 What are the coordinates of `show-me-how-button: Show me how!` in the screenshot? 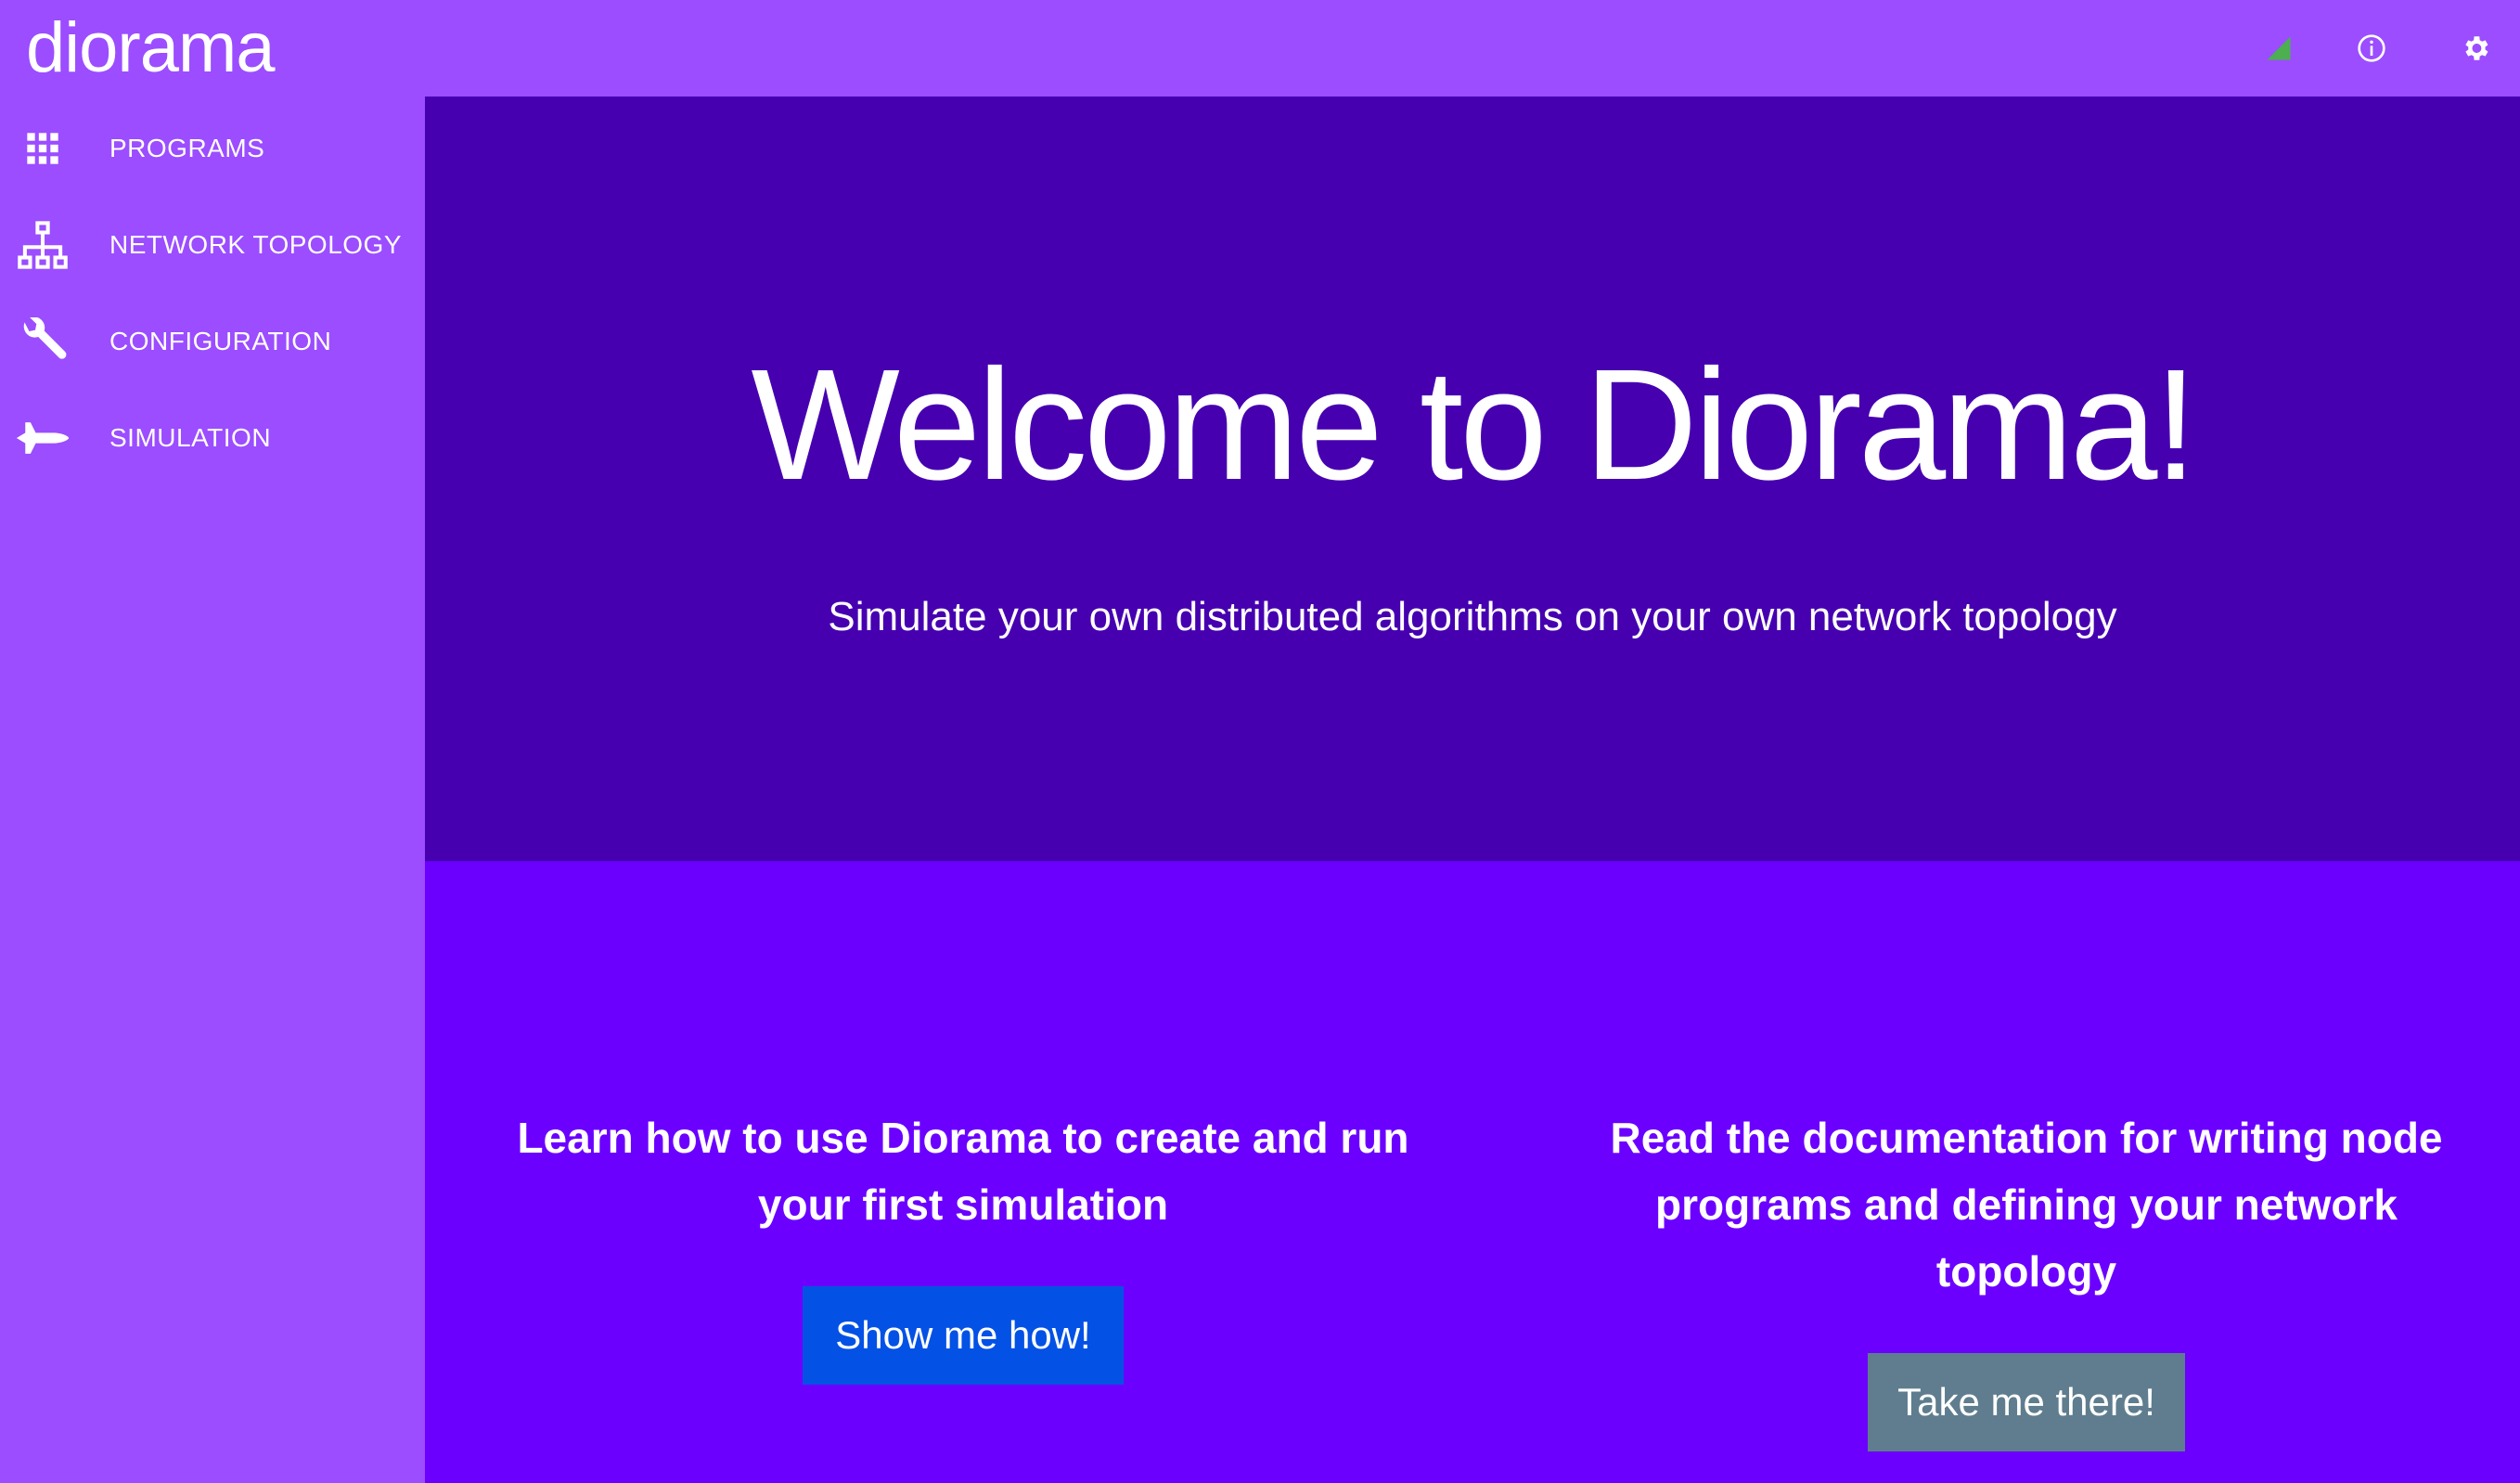 It's located at (963, 1336).